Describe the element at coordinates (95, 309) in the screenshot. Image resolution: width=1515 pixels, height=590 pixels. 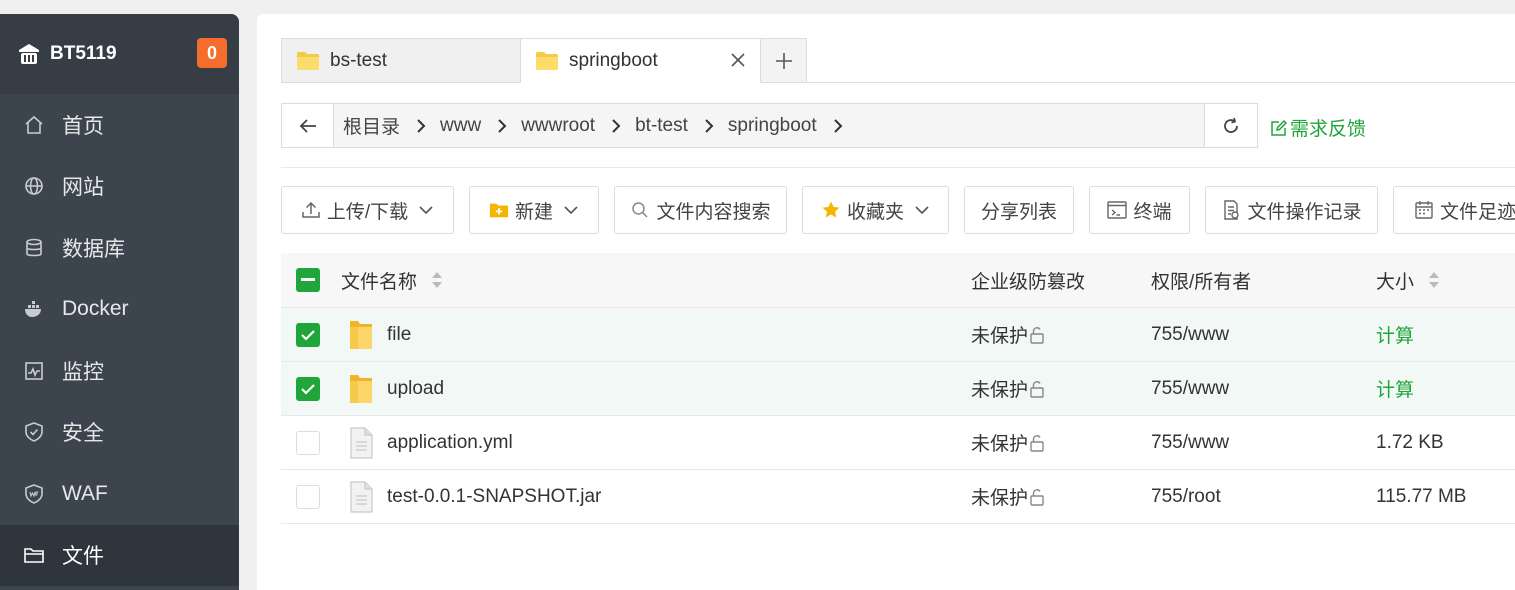
I see `sidebar-item-label: Docker` at that location.